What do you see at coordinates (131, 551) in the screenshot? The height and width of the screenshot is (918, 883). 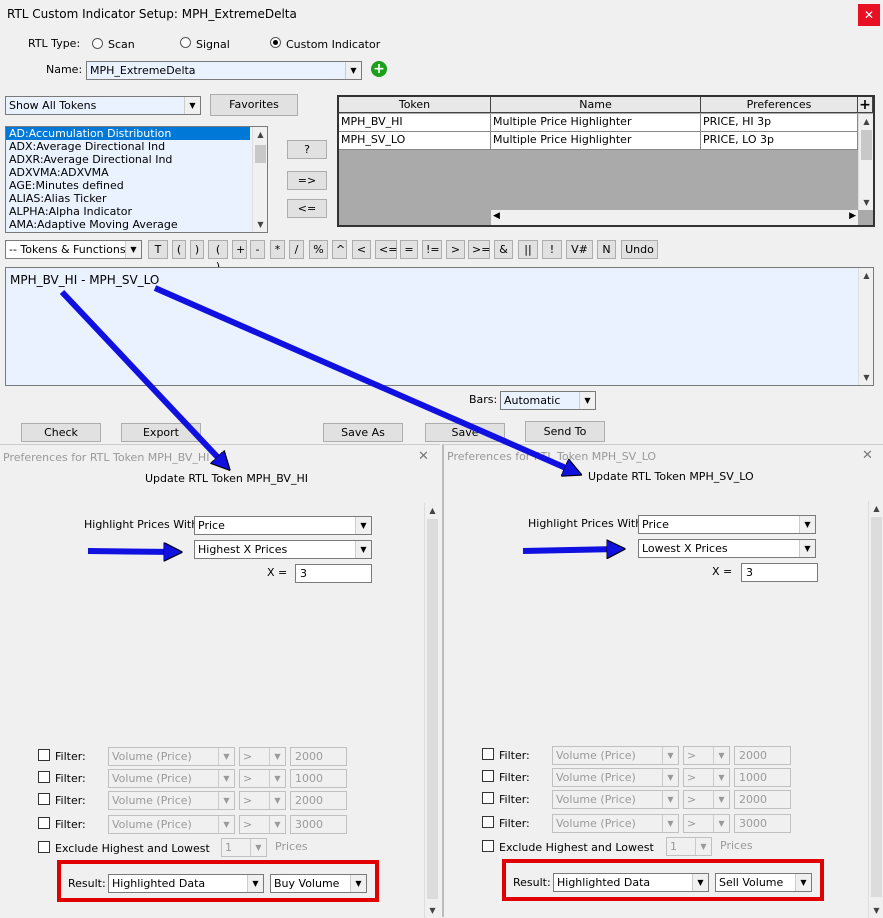 I see `arrow-to-highest` at bounding box center [131, 551].